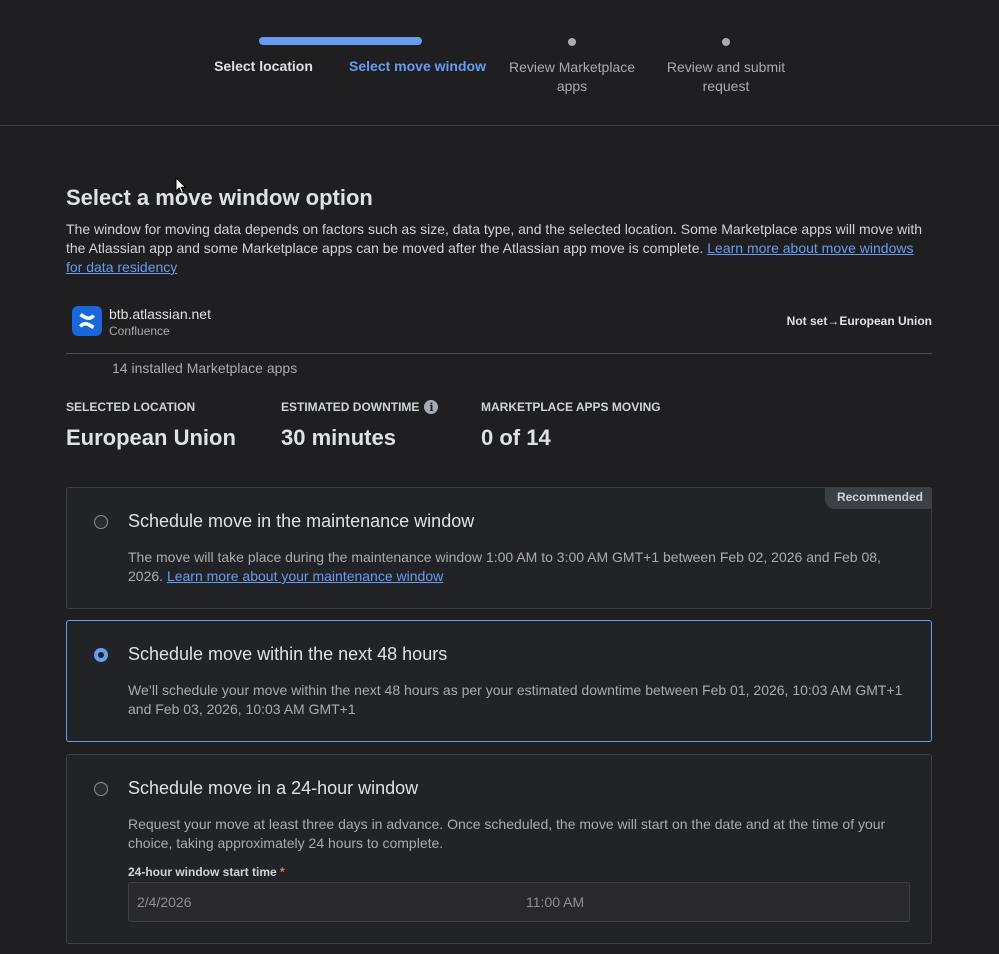  Describe the element at coordinates (516, 437) in the screenshot. I see `apps-moving-value: 0 of 14` at that location.